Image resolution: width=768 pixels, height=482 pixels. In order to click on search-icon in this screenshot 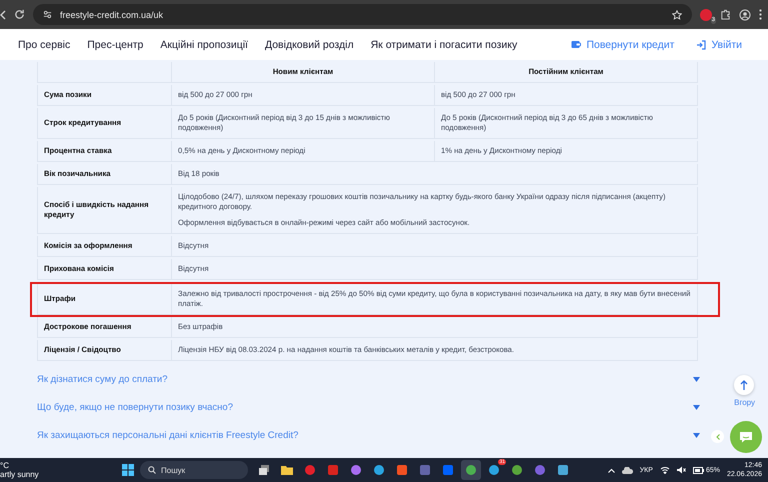, I will do `click(152, 470)`.